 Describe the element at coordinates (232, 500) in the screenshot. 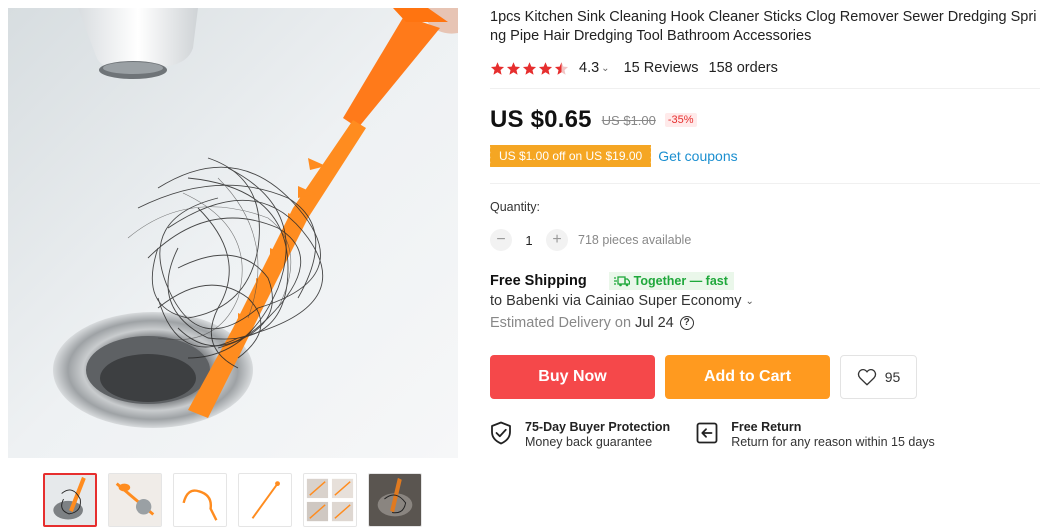

I see `thumbnail-strip` at that location.